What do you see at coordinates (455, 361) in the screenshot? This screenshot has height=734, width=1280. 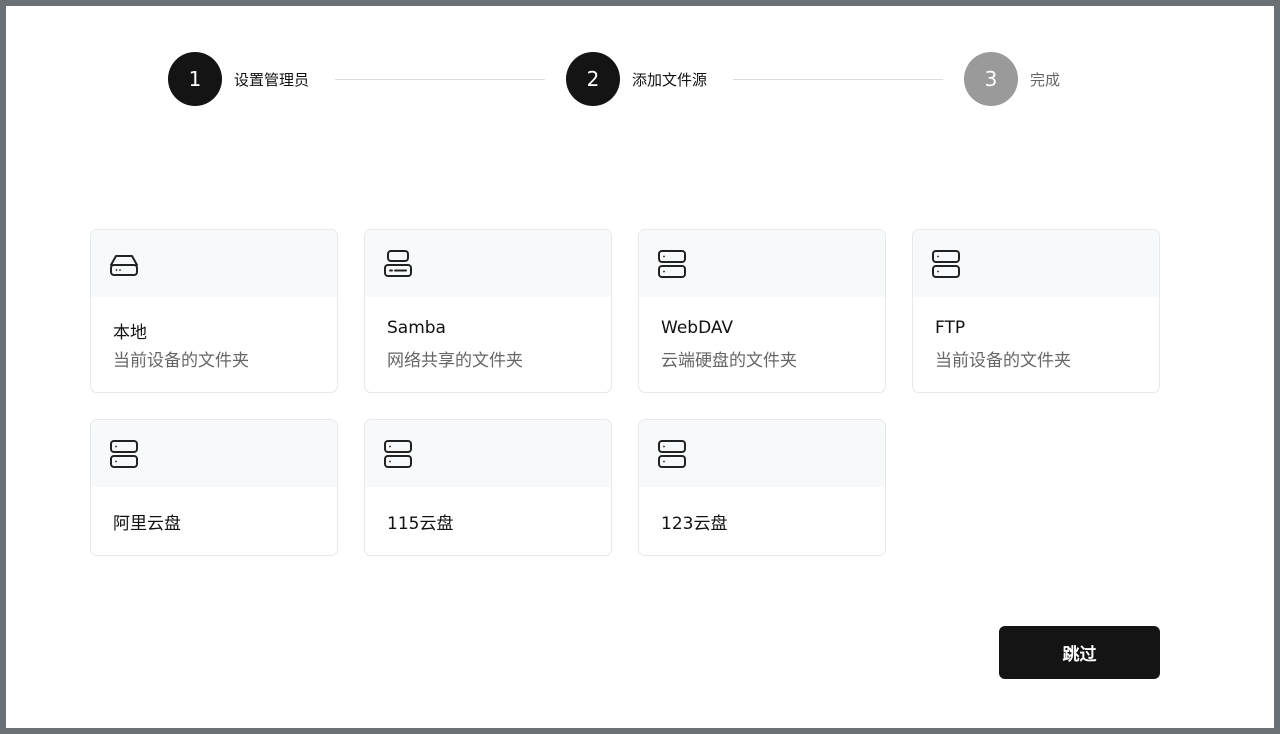 I see `card-subtitle: 网络共享的文件夹` at bounding box center [455, 361].